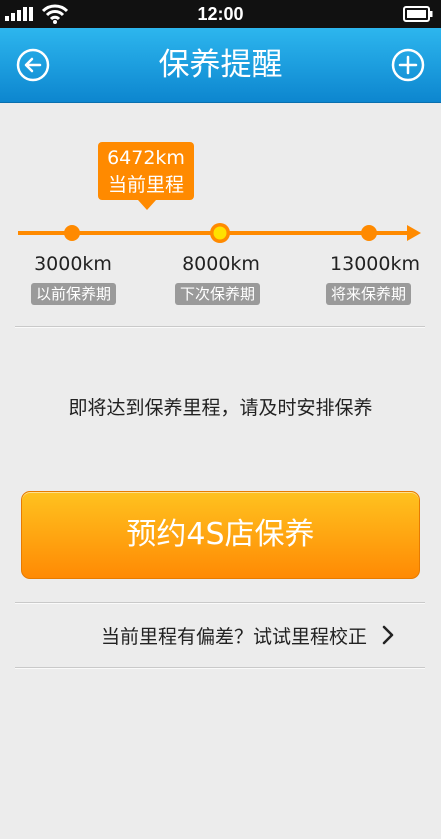  What do you see at coordinates (220, 535) in the screenshot?
I see `book-4s-maintenance-button: 预约4S店保养` at bounding box center [220, 535].